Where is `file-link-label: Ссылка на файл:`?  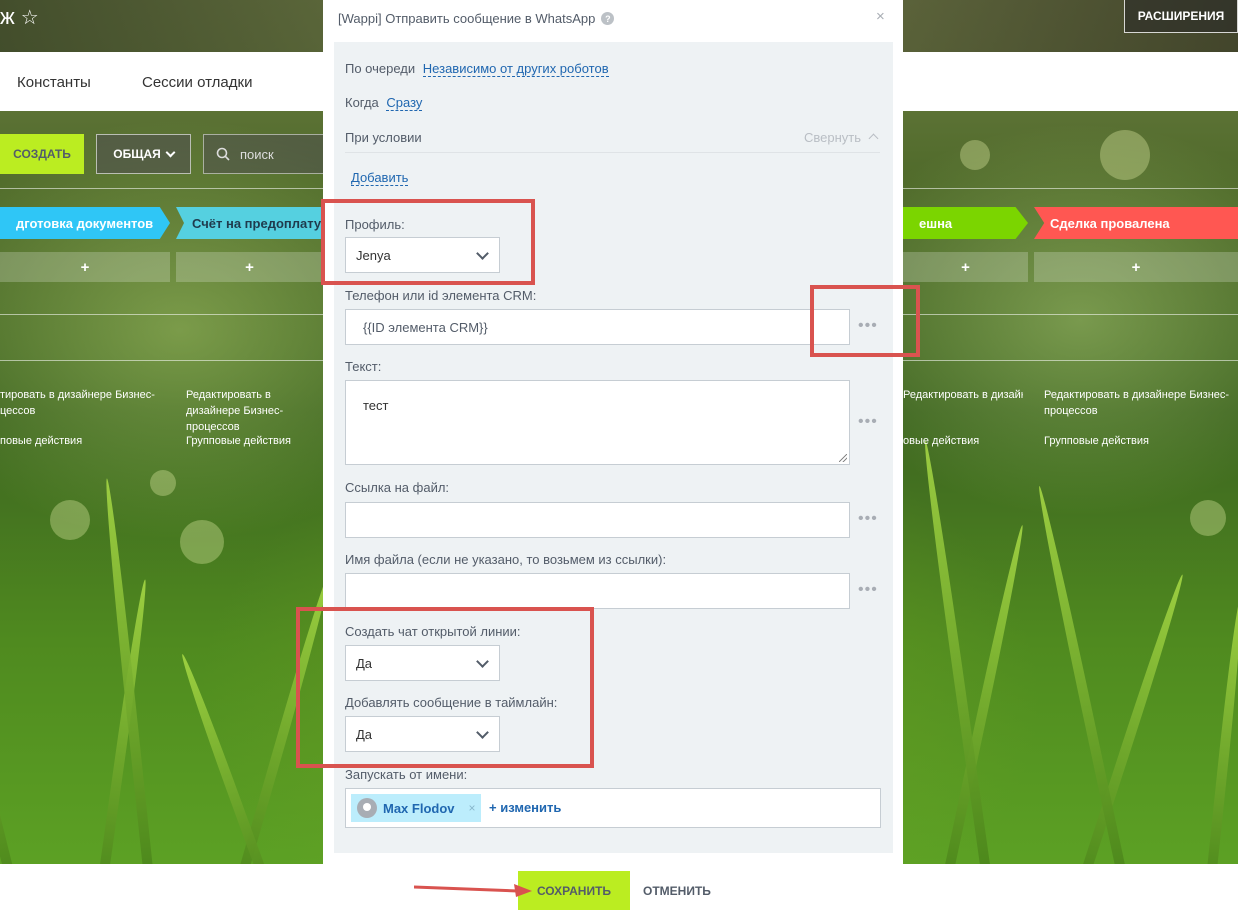 file-link-label: Ссылка на файл: is located at coordinates (397, 487).